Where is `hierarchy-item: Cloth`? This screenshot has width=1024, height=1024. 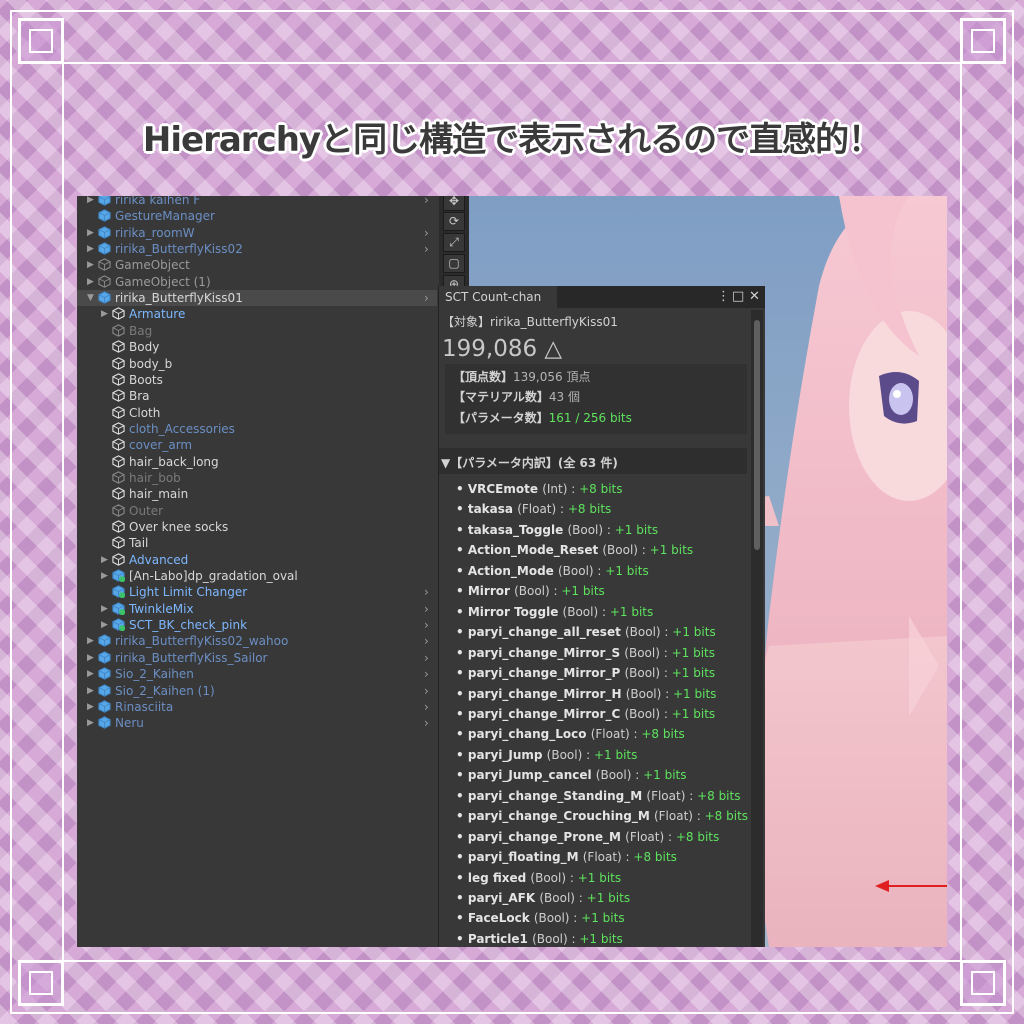 hierarchy-item: Cloth is located at coordinates (257, 413).